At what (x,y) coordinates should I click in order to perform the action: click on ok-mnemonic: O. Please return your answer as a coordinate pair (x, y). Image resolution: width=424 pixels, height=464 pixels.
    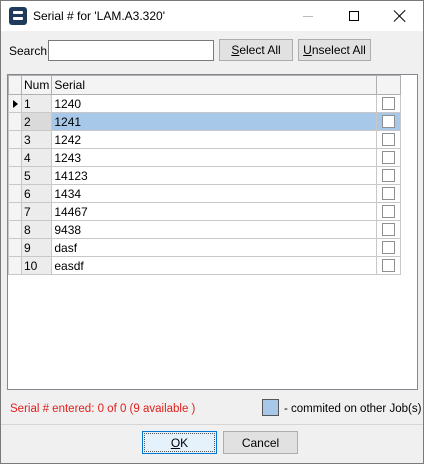
    Looking at the image, I should click on (175, 442).